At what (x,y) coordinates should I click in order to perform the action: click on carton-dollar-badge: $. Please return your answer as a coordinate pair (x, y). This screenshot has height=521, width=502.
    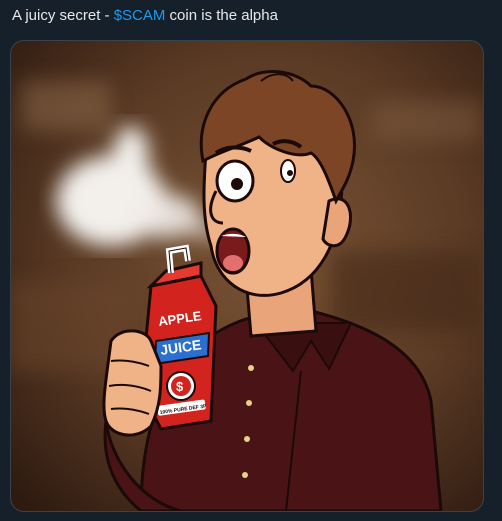
    Looking at the image, I should click on (180, 386).